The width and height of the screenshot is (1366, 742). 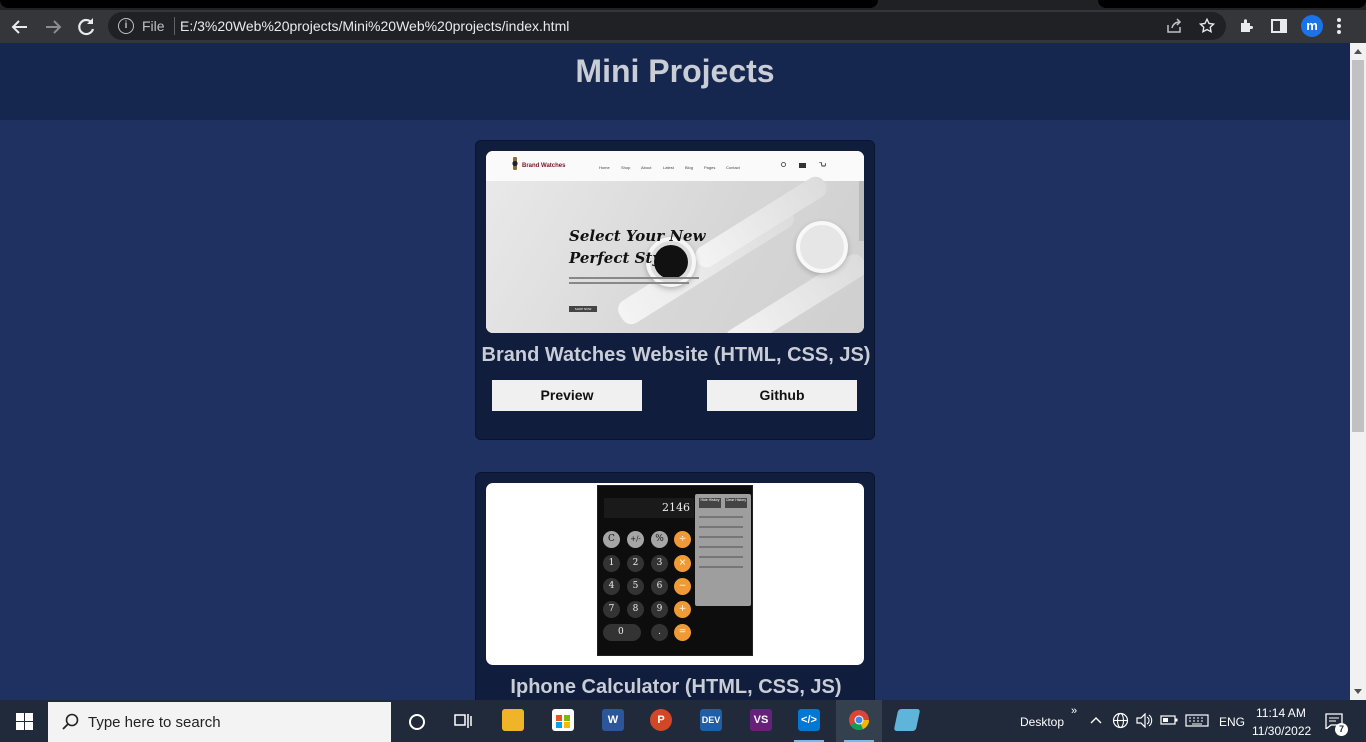 What do you see at coordinates (1232, 722) in the screenshot?
I see `language-indicator: ENG` at bounding box center [1232, 722].